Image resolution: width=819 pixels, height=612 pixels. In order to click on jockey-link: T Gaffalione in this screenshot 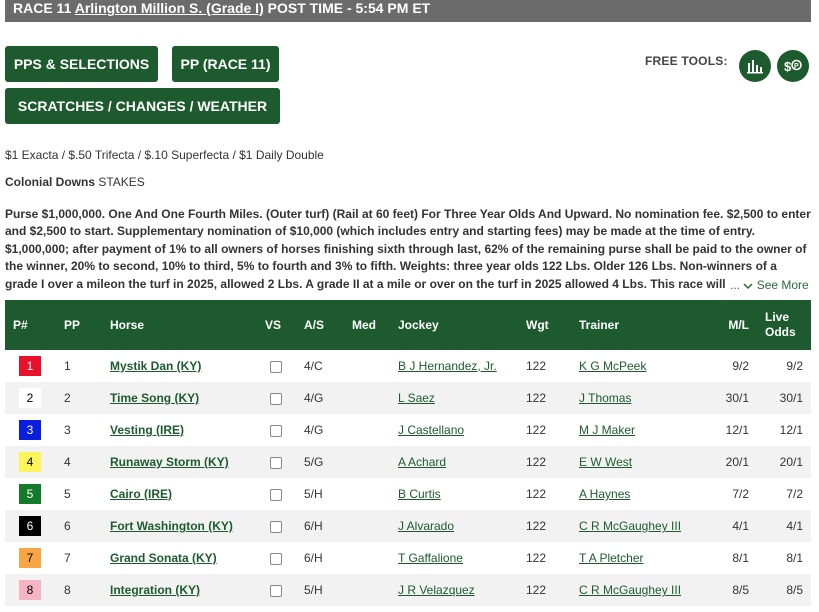, I will do `click(430, 558)`.